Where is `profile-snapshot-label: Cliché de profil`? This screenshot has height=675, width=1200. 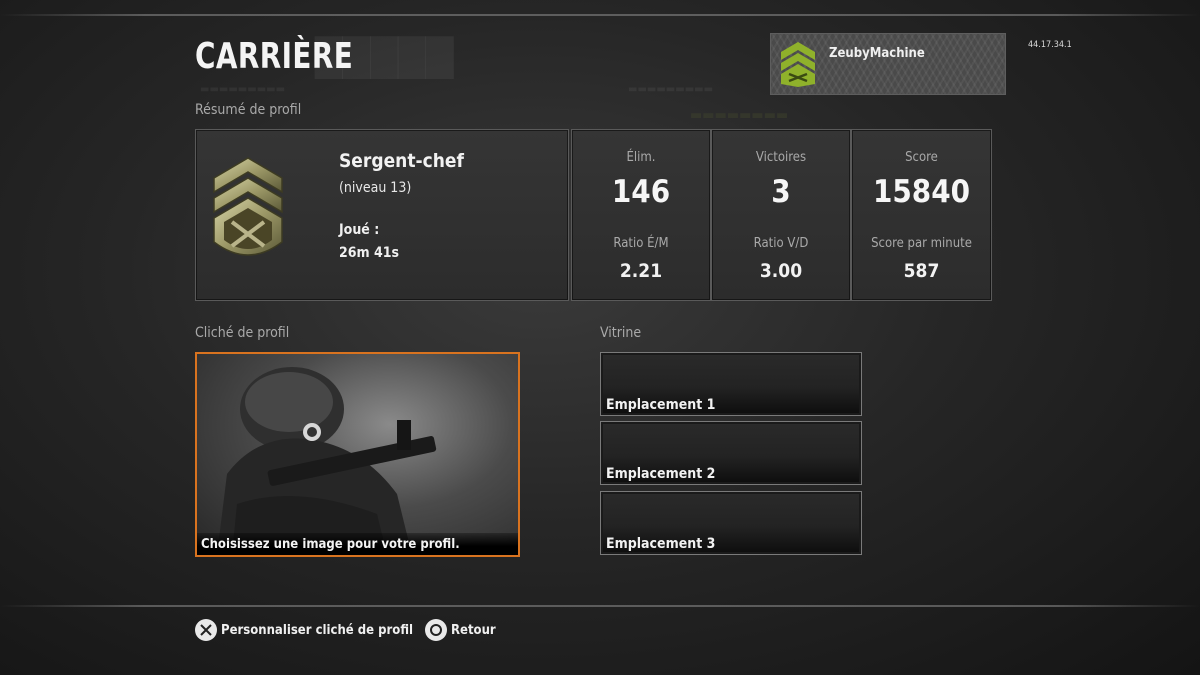
profile-snapshot-label: Cliché de profil is located at coordinates (242, 333).